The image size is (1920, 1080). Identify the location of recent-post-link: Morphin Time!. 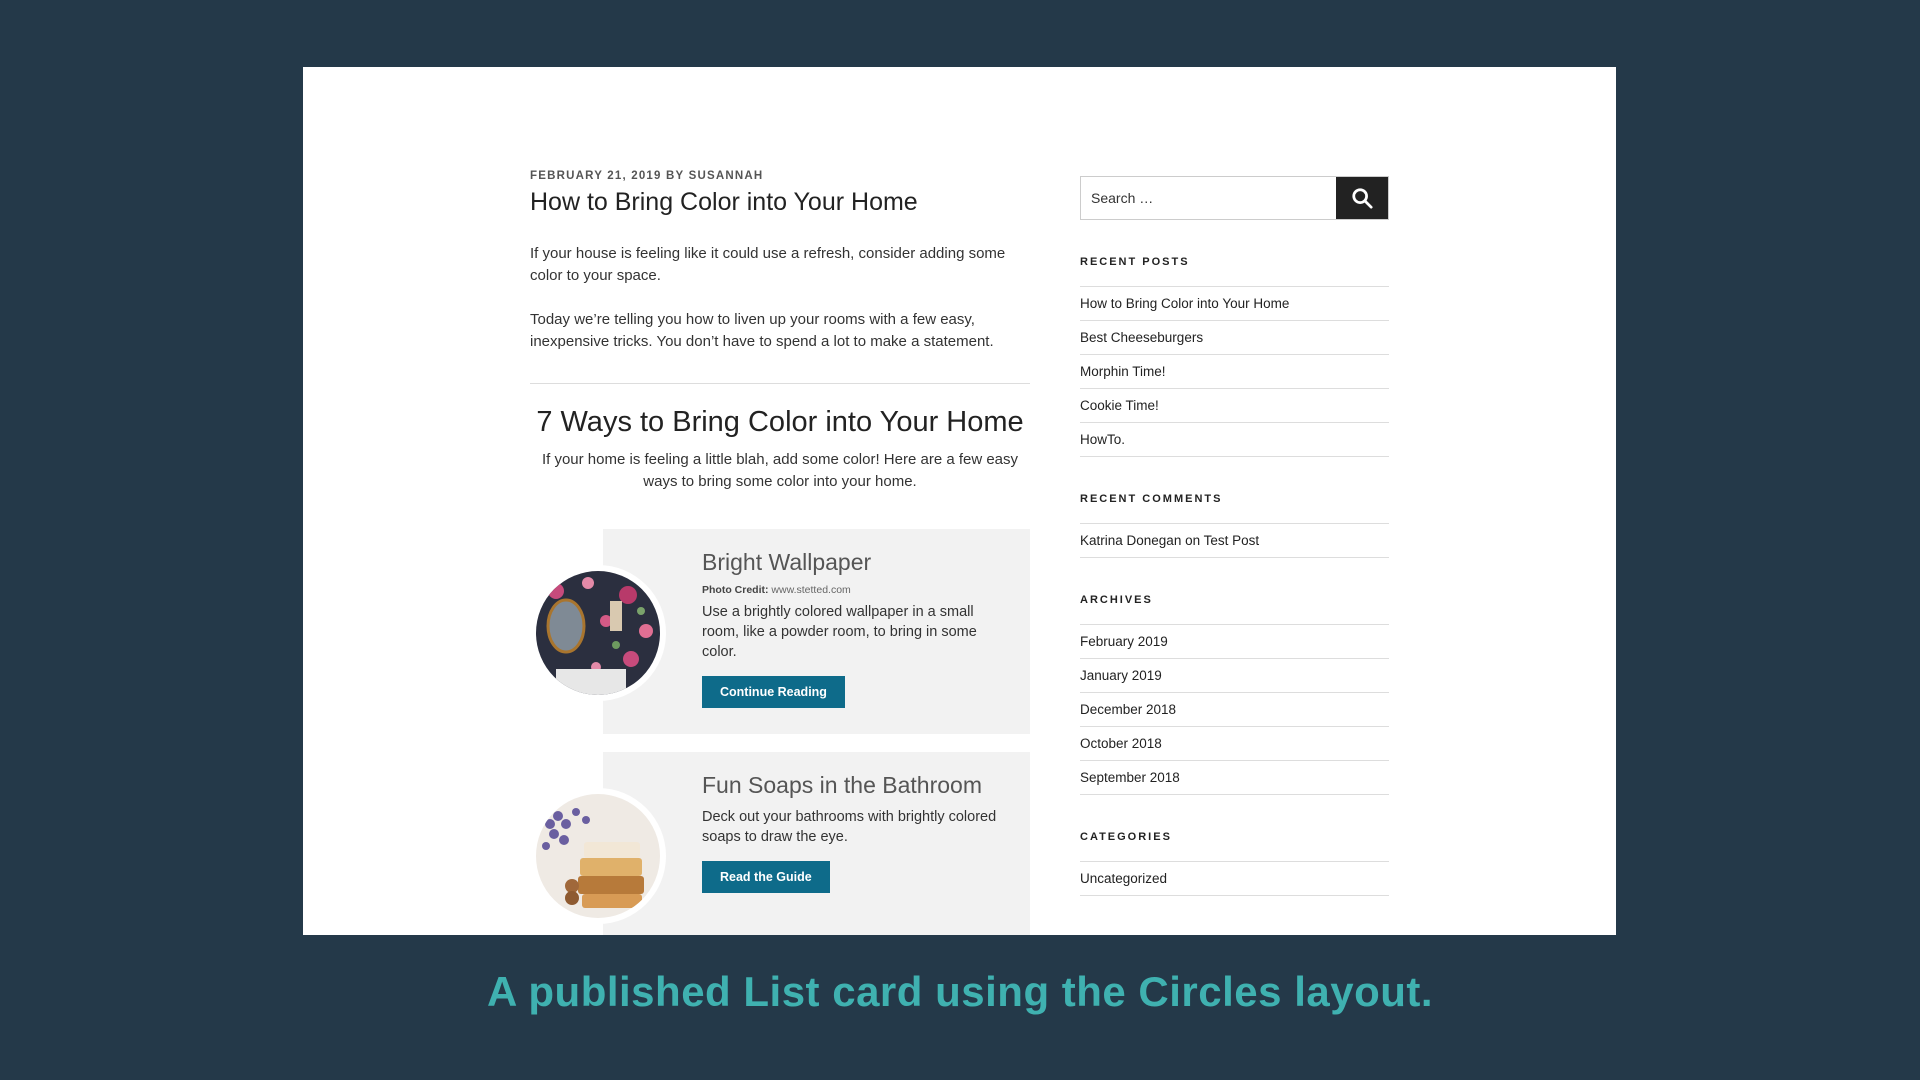
(1234, 372).